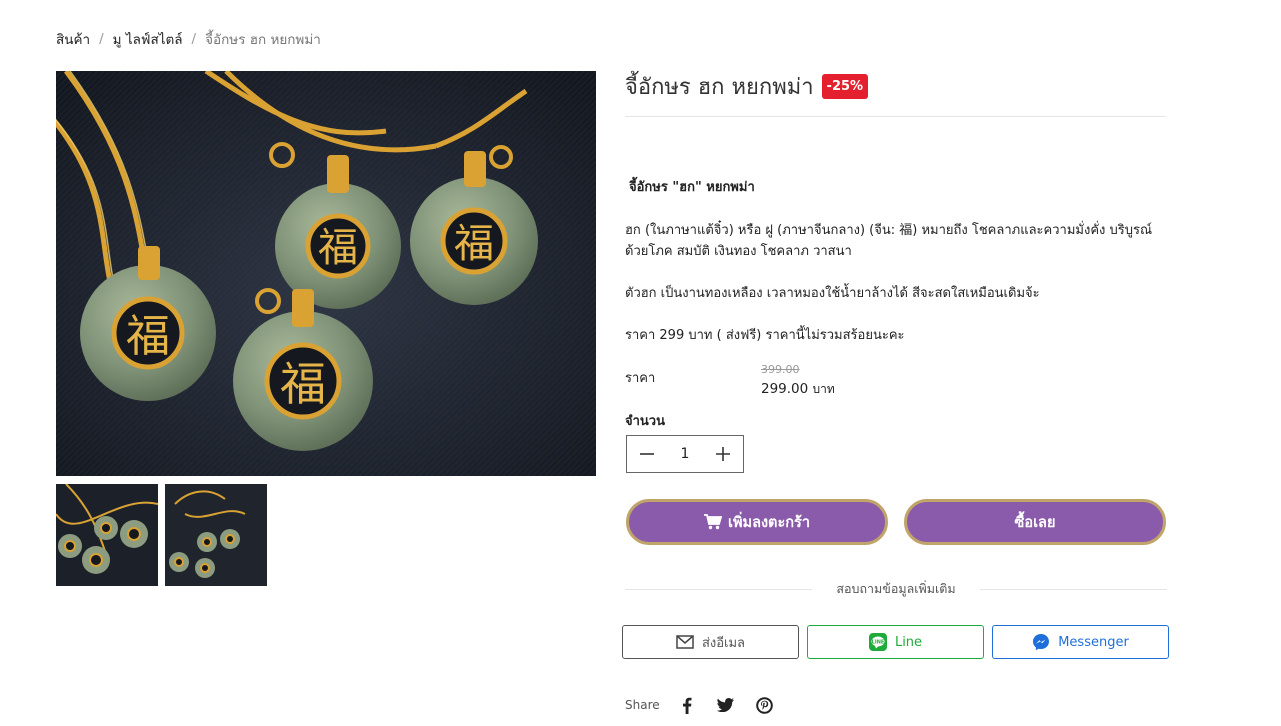 This screenshot has height=726, width=1281. I want to click on product-title: จี้อักษร ฮก หยกพม่า, so click(719, 87).